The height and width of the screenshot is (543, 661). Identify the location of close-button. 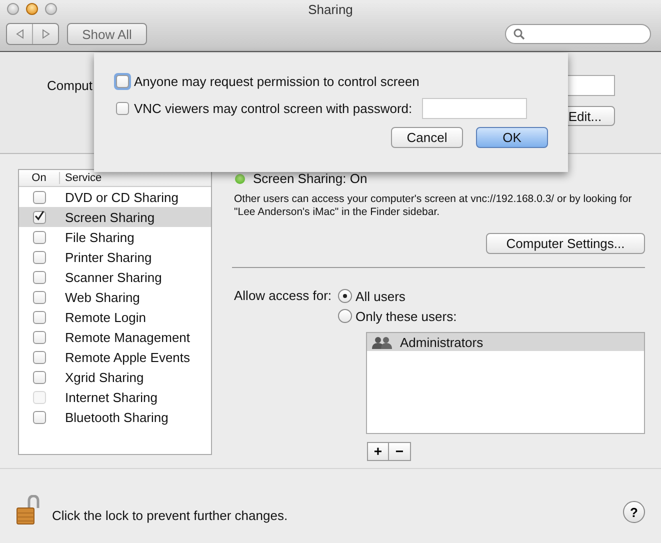
(13, 9).